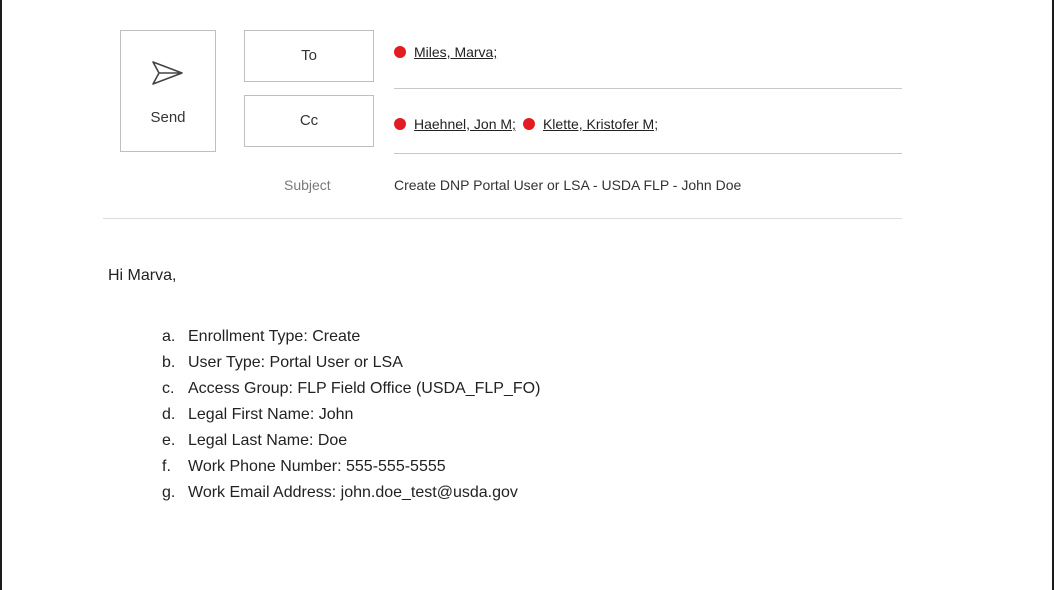  Describe the element at coordinates (169, 414) in the screenshot. I see `list-marker: d.` at that location.